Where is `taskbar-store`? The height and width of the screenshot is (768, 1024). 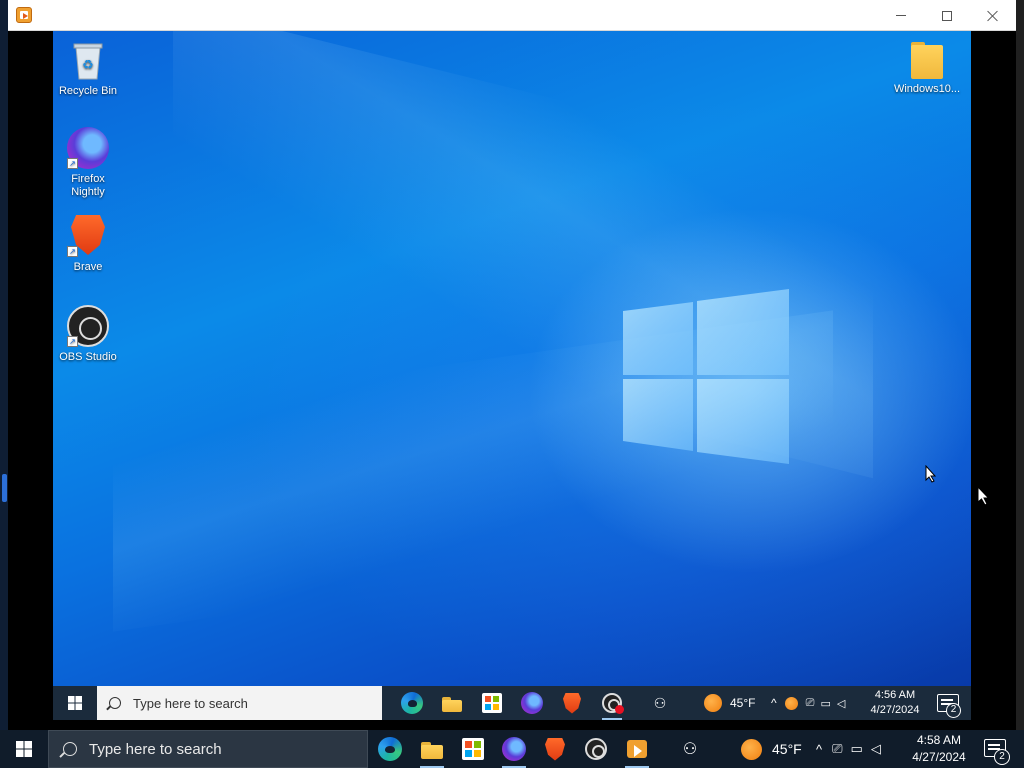 taskbar-store is located at coordinates (473, 749).